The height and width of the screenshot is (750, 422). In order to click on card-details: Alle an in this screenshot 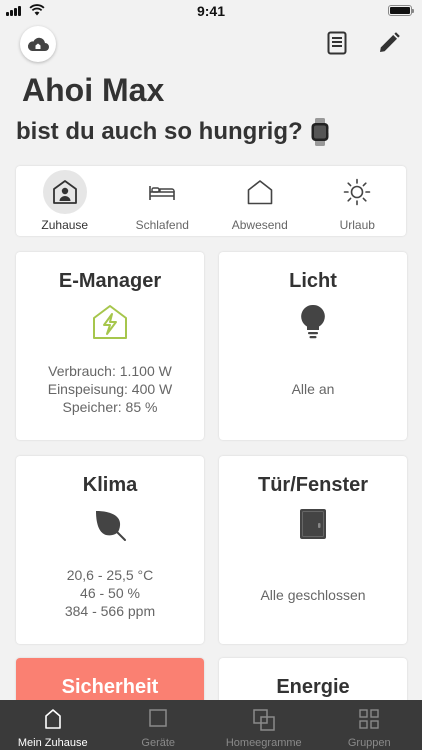, I will do `click(313, 389)`.